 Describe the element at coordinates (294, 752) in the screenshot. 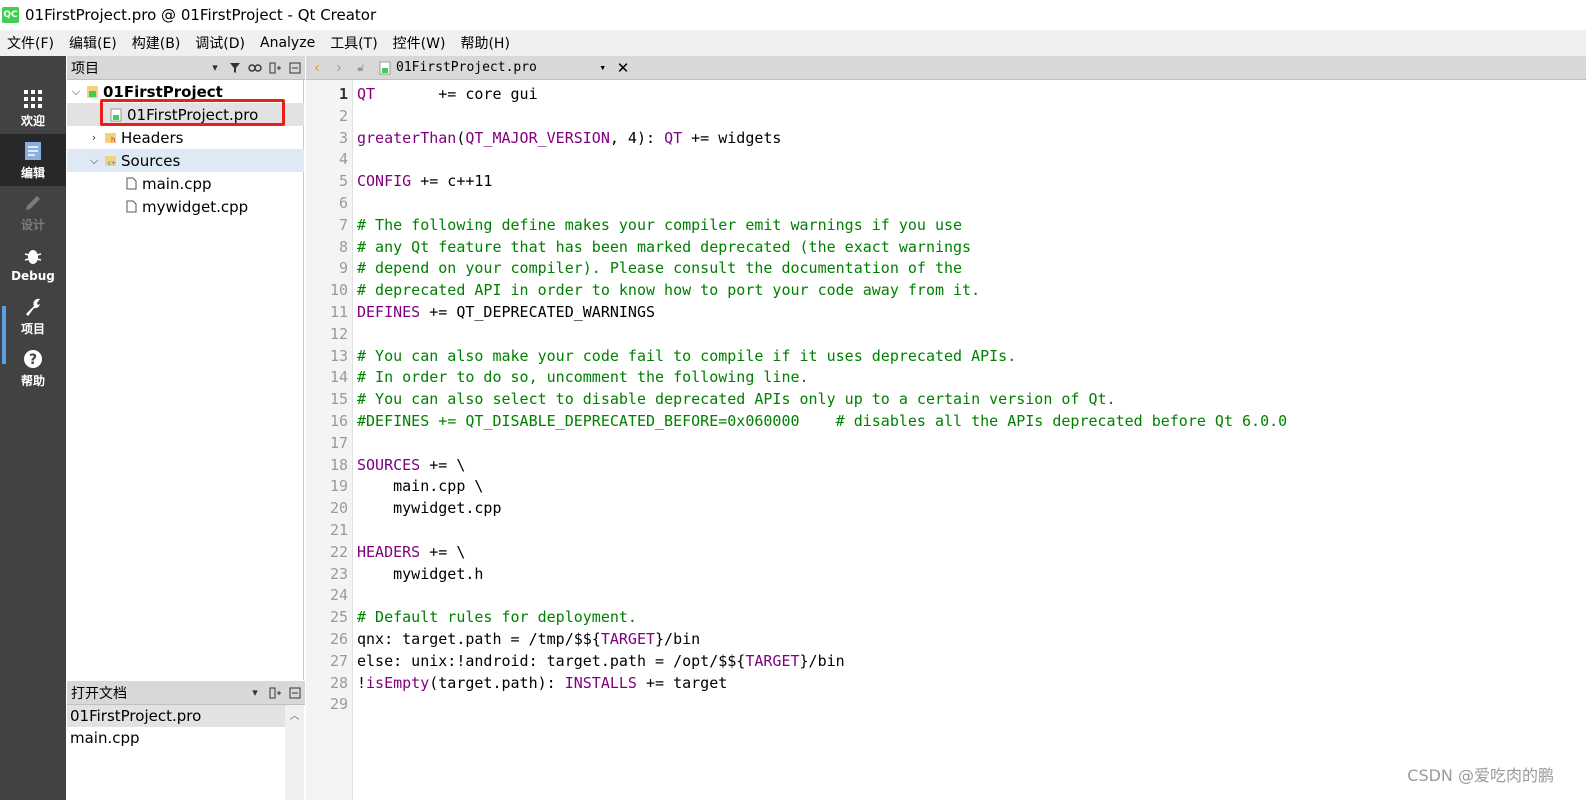

I see `open-documents-scrollbar: ︿` at that location.